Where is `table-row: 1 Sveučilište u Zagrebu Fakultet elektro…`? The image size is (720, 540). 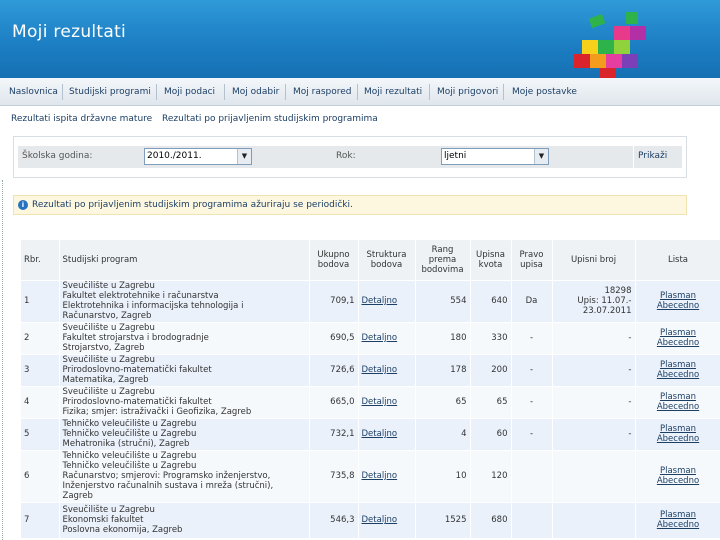
table-row: 1 Sveučilište u Zagrebu Fakultet elektro… is located at coordinates (370, 300).